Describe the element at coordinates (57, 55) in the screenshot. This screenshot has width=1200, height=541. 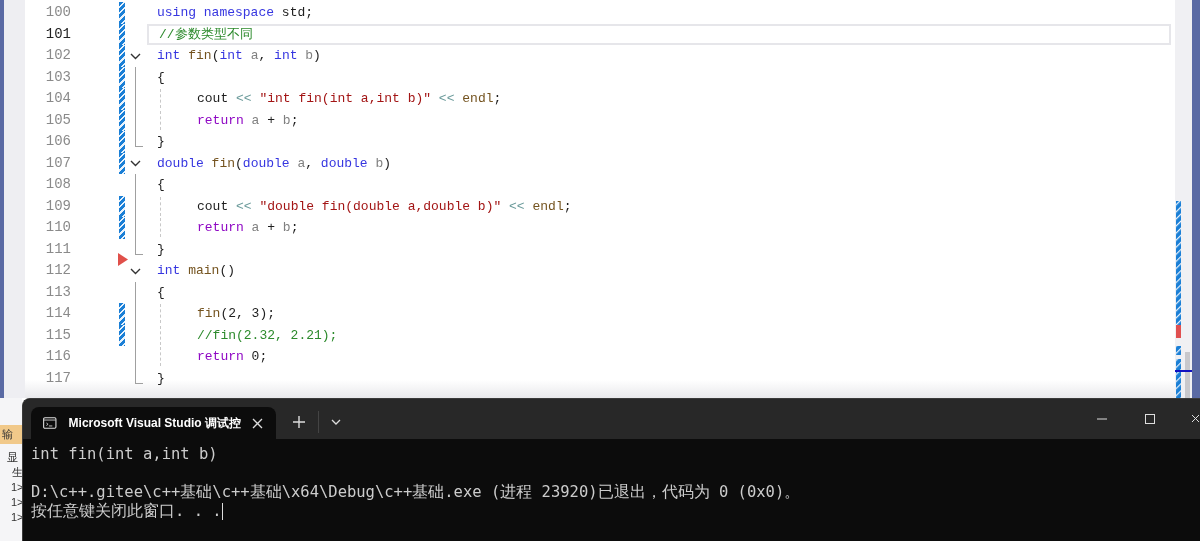
I see `line-number: 102` at that location.